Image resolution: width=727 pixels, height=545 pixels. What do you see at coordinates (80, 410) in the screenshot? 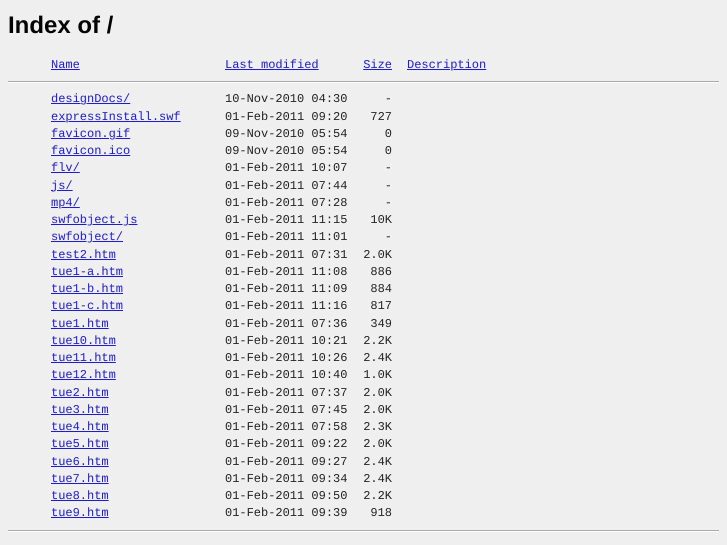
I see `file-link: tue3.htm` at bounding box center [80, 410].